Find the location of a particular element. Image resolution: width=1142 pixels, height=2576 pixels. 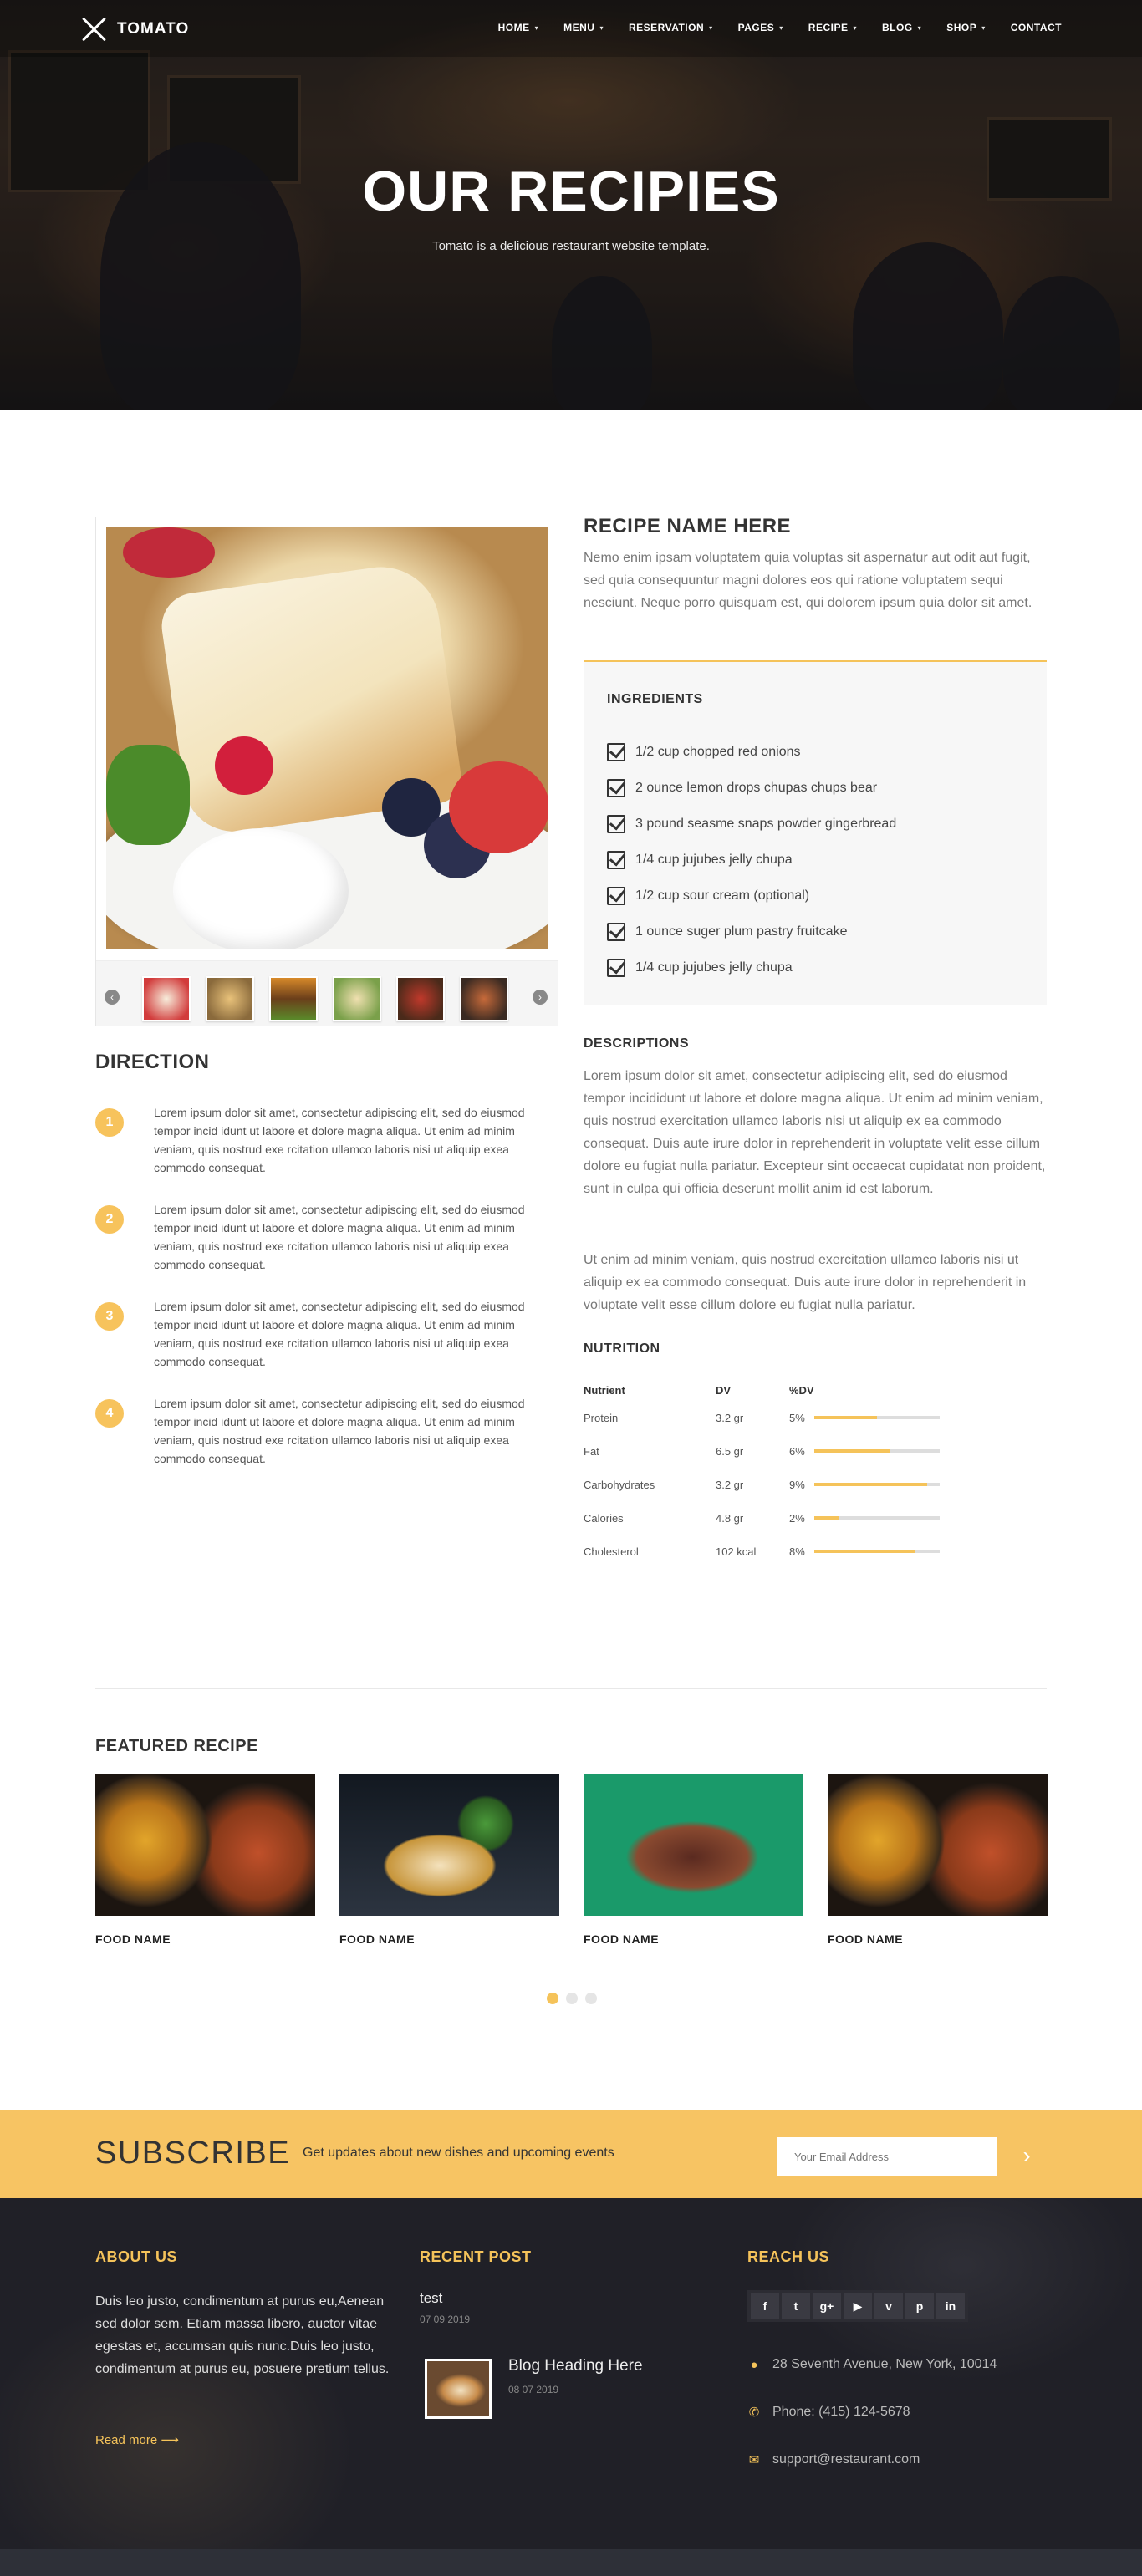

nav-item-pages: PAGES ▾ is located at coordinates (760, 27).